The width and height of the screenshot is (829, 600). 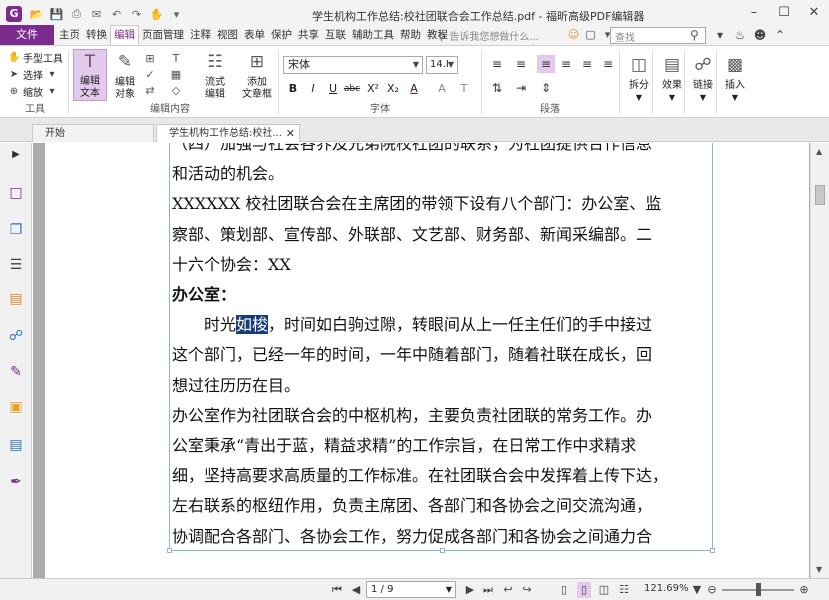 I want to click on tab-form: 表单, so click(x=254, y=35).